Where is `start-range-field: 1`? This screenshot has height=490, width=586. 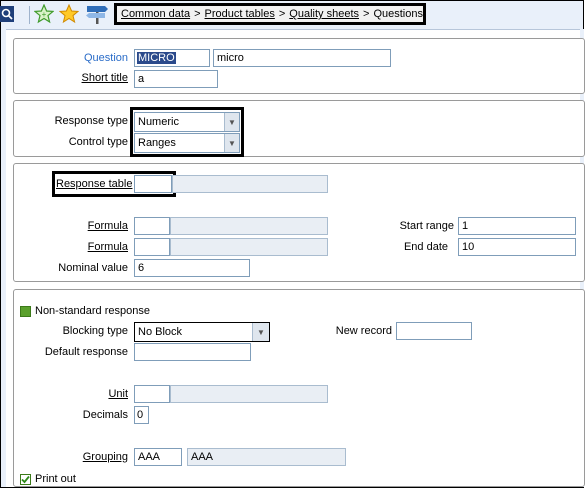
start-range-field: 1 is located at coordinates (517, 226).